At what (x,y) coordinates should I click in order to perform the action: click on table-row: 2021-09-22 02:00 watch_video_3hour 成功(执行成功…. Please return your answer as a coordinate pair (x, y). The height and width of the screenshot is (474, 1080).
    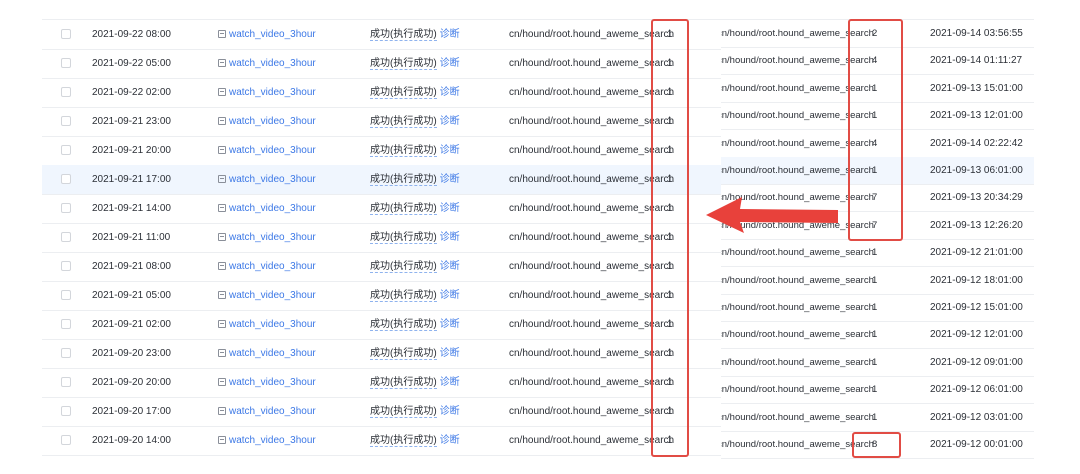
    Looking at the image, I should click on (383, 93).